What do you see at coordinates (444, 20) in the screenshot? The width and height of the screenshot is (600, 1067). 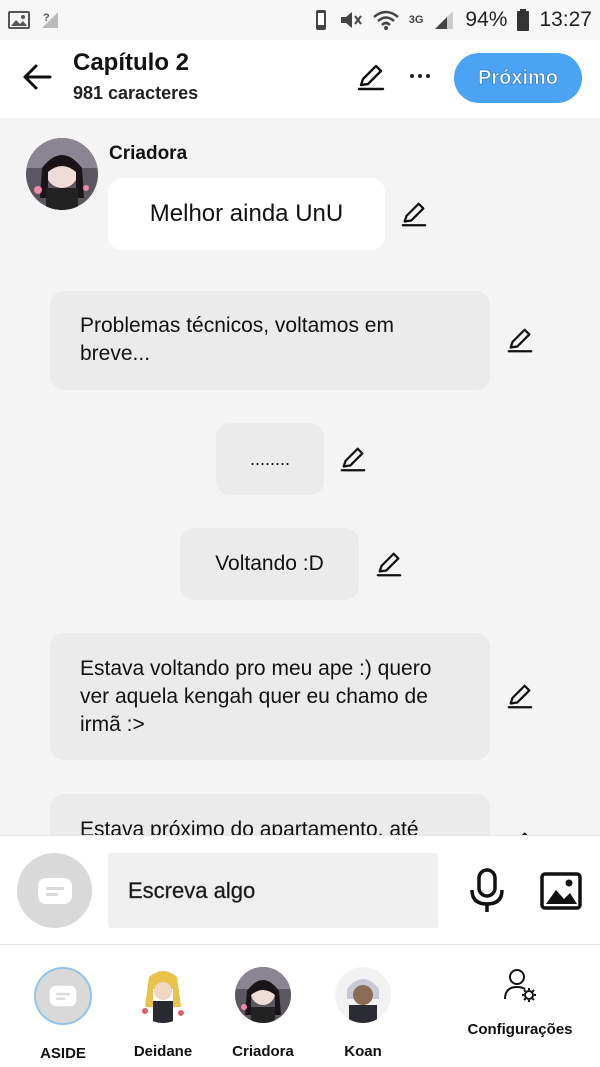 I see `signal-icon` at bounding box center [444, 20].